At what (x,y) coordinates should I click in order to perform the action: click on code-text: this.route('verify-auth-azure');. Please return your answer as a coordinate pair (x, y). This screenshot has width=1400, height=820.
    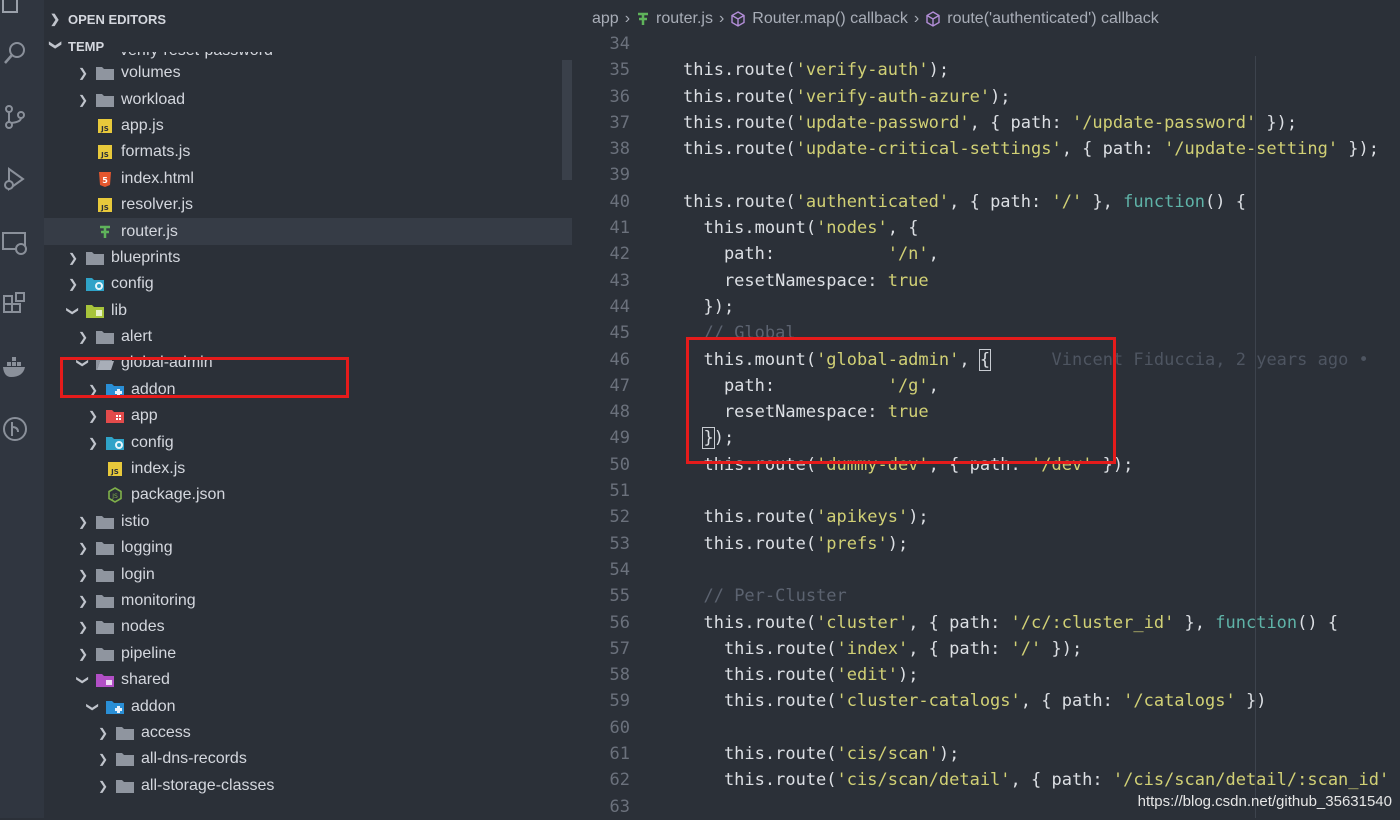
    Looking at the image, I should click on (847, 96).